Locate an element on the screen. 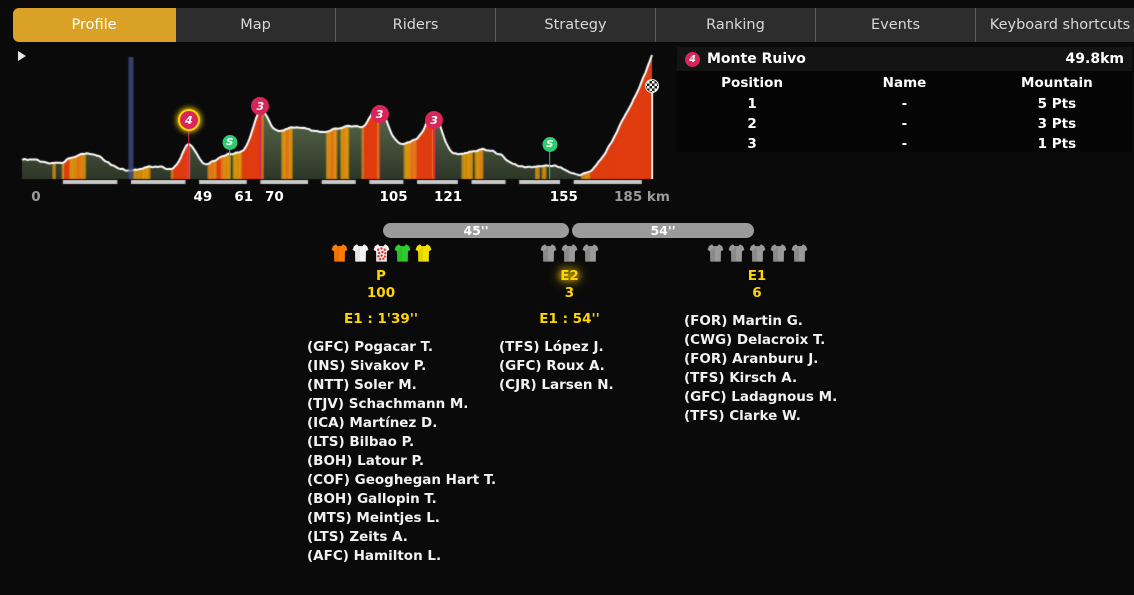  table-row: 3 - 1 Pts is located at coordinates (904, 144).